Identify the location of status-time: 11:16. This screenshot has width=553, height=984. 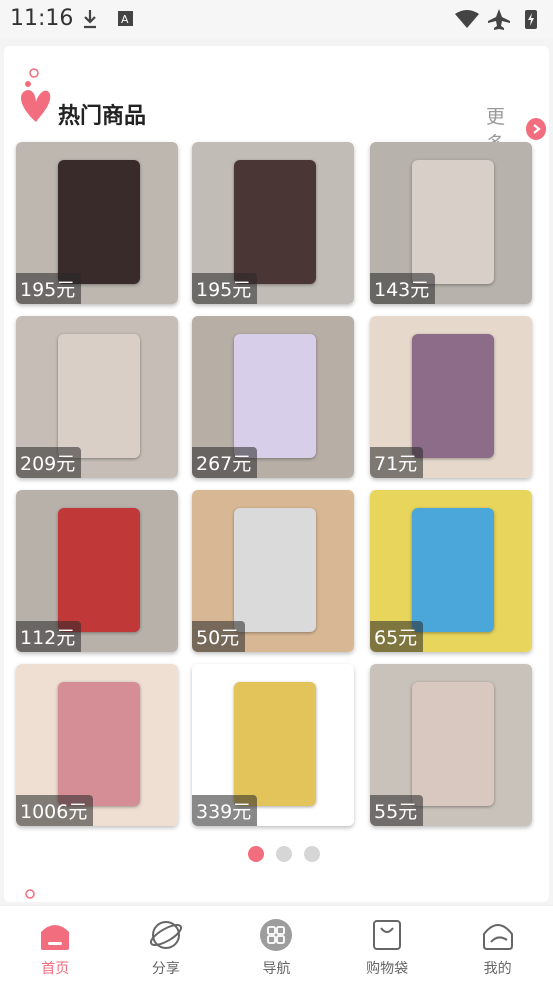
(42, 18).